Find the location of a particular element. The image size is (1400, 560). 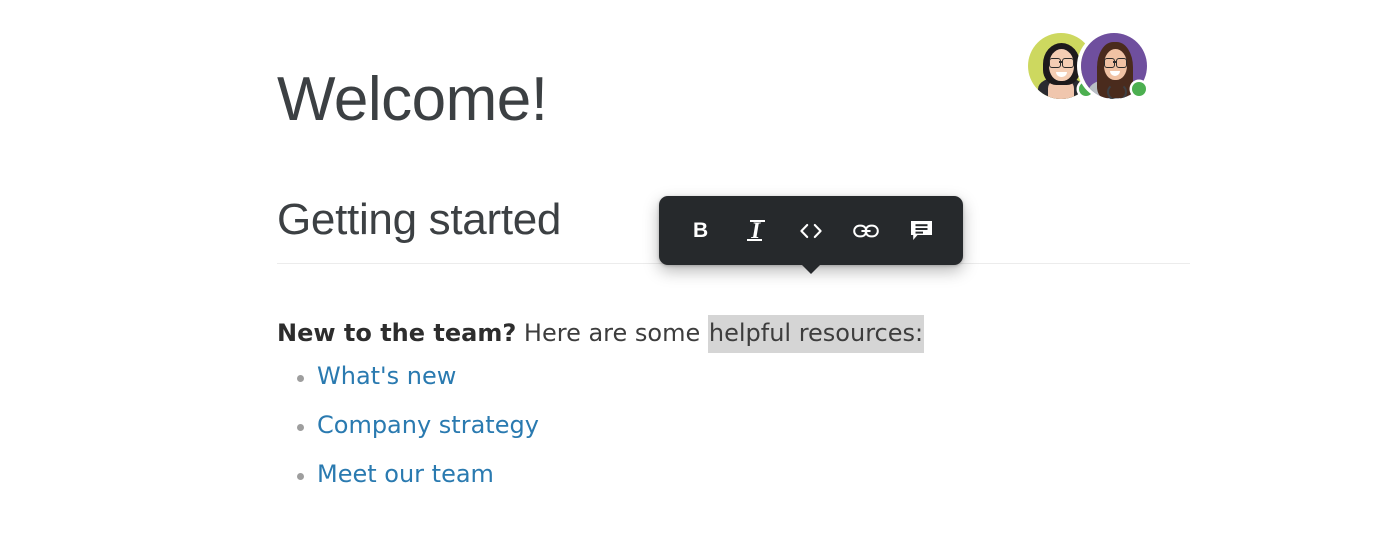

list-item: Meet our team is located at coordinates (408, 474).